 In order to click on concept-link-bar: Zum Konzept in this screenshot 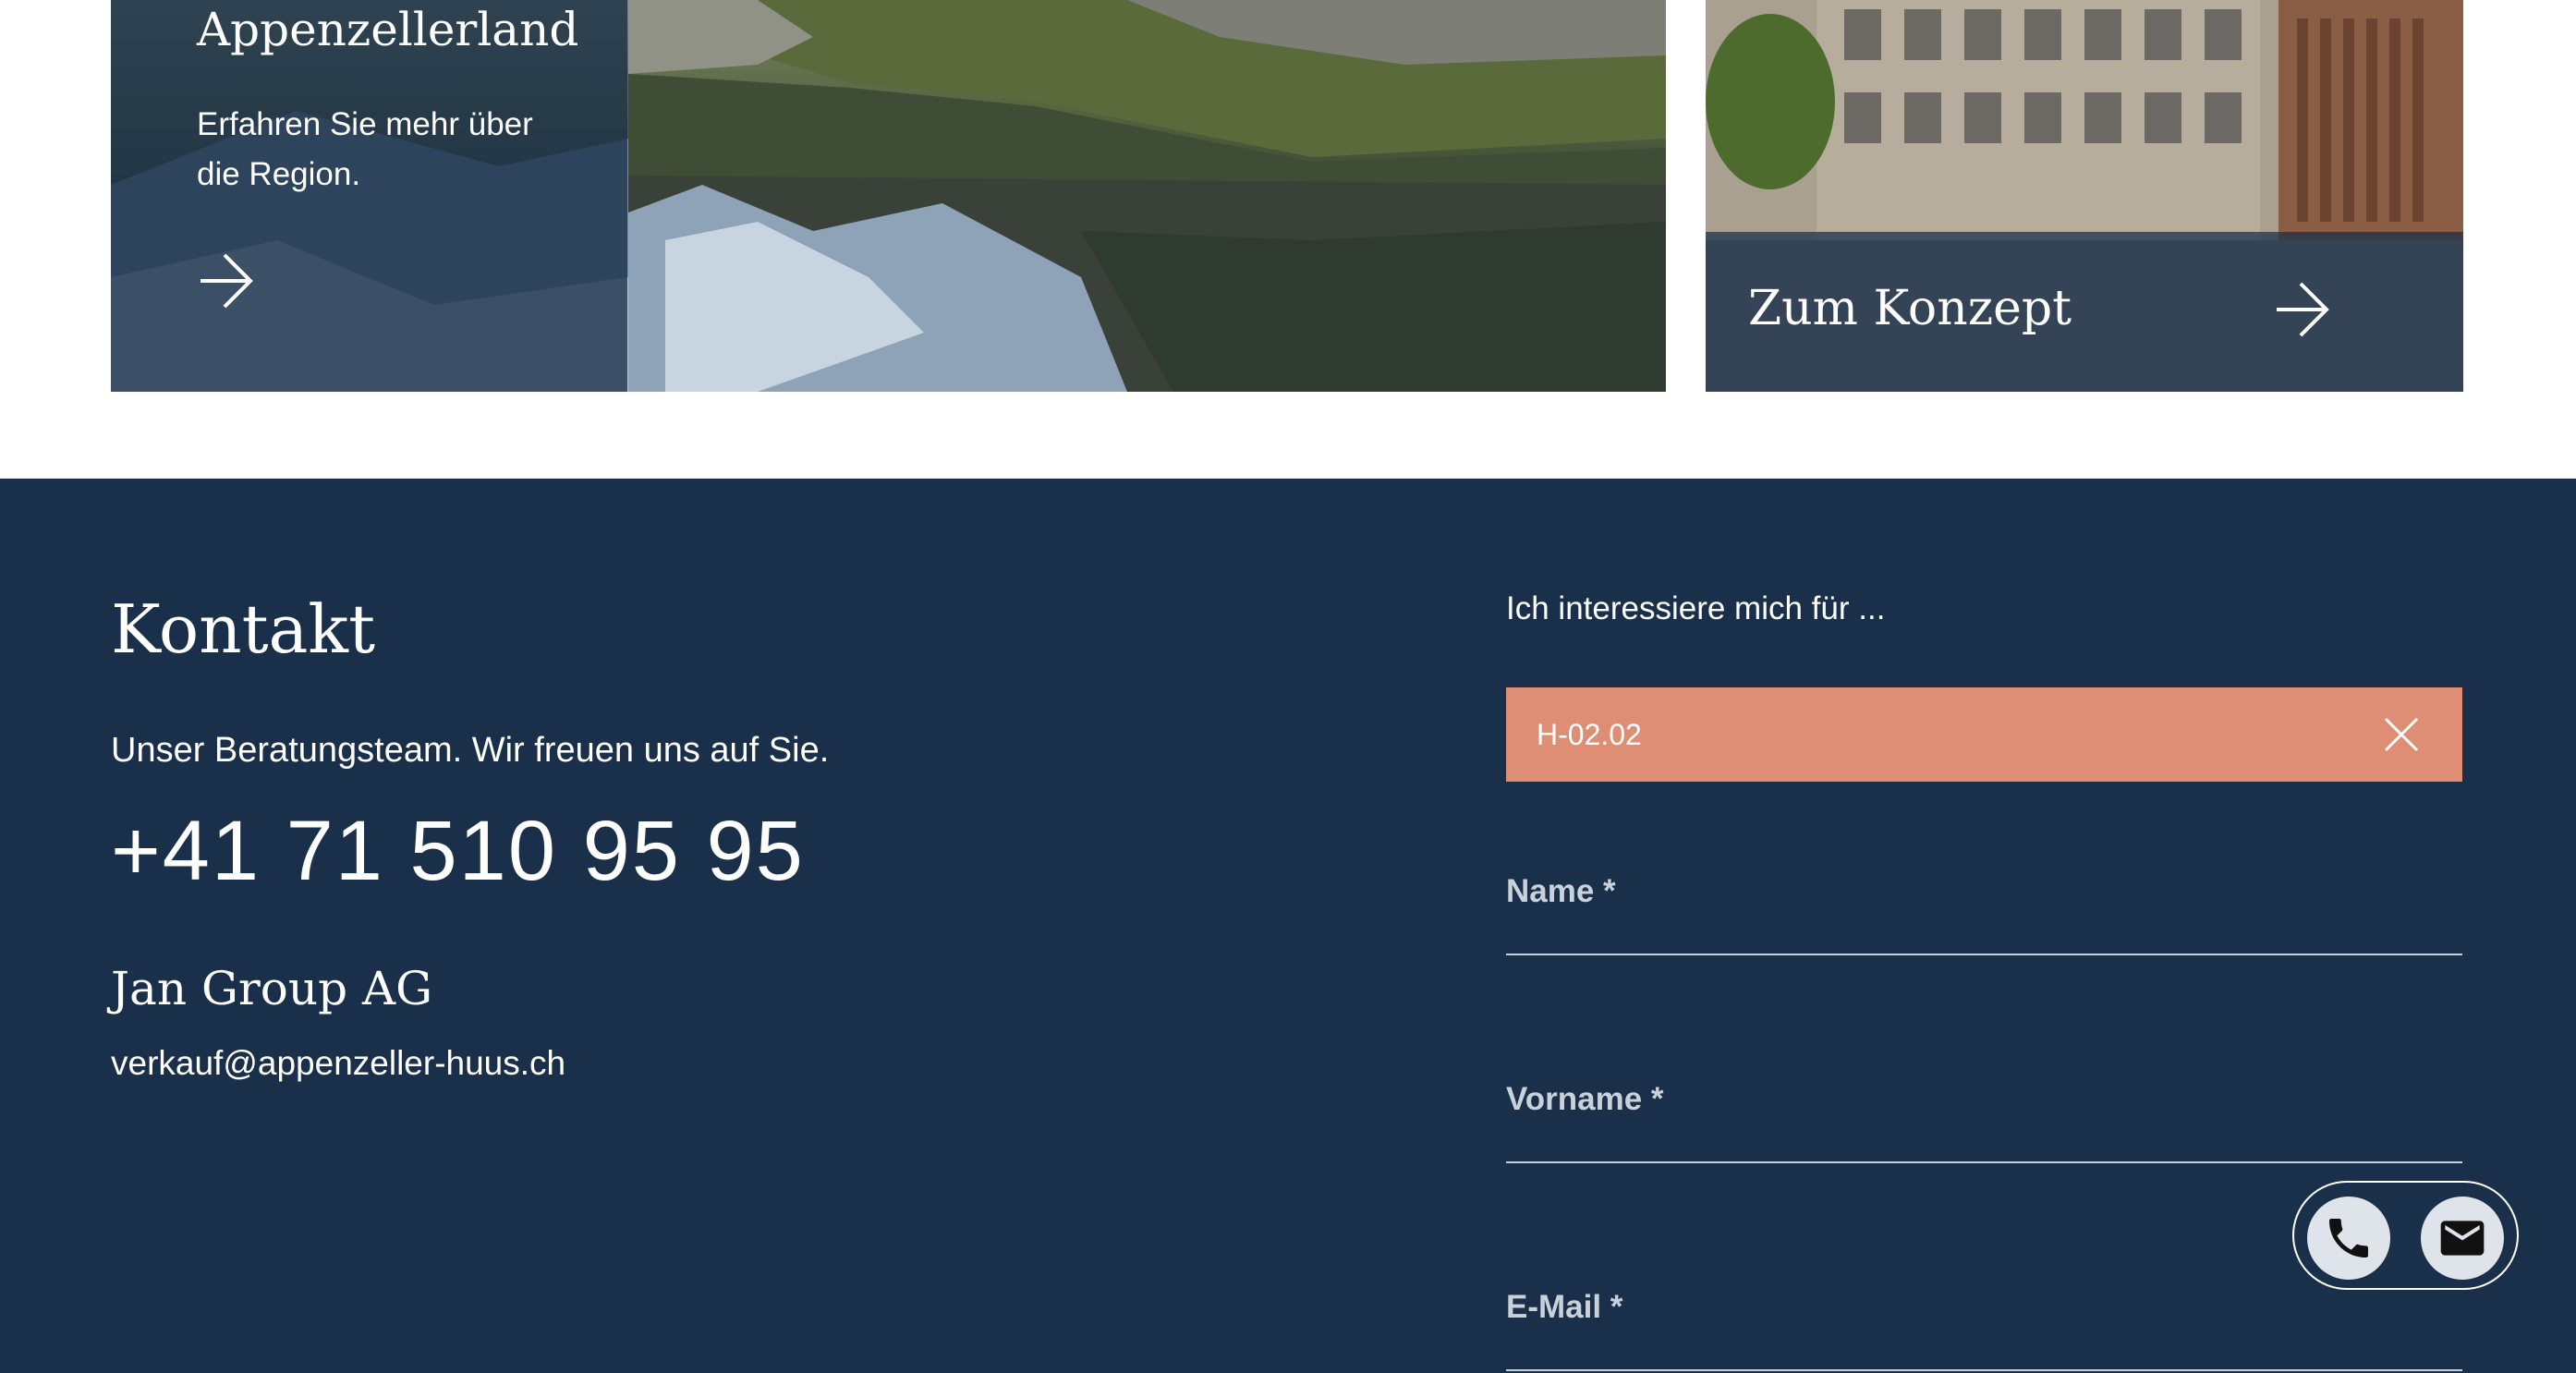, I will do `click(2084, 312)`.